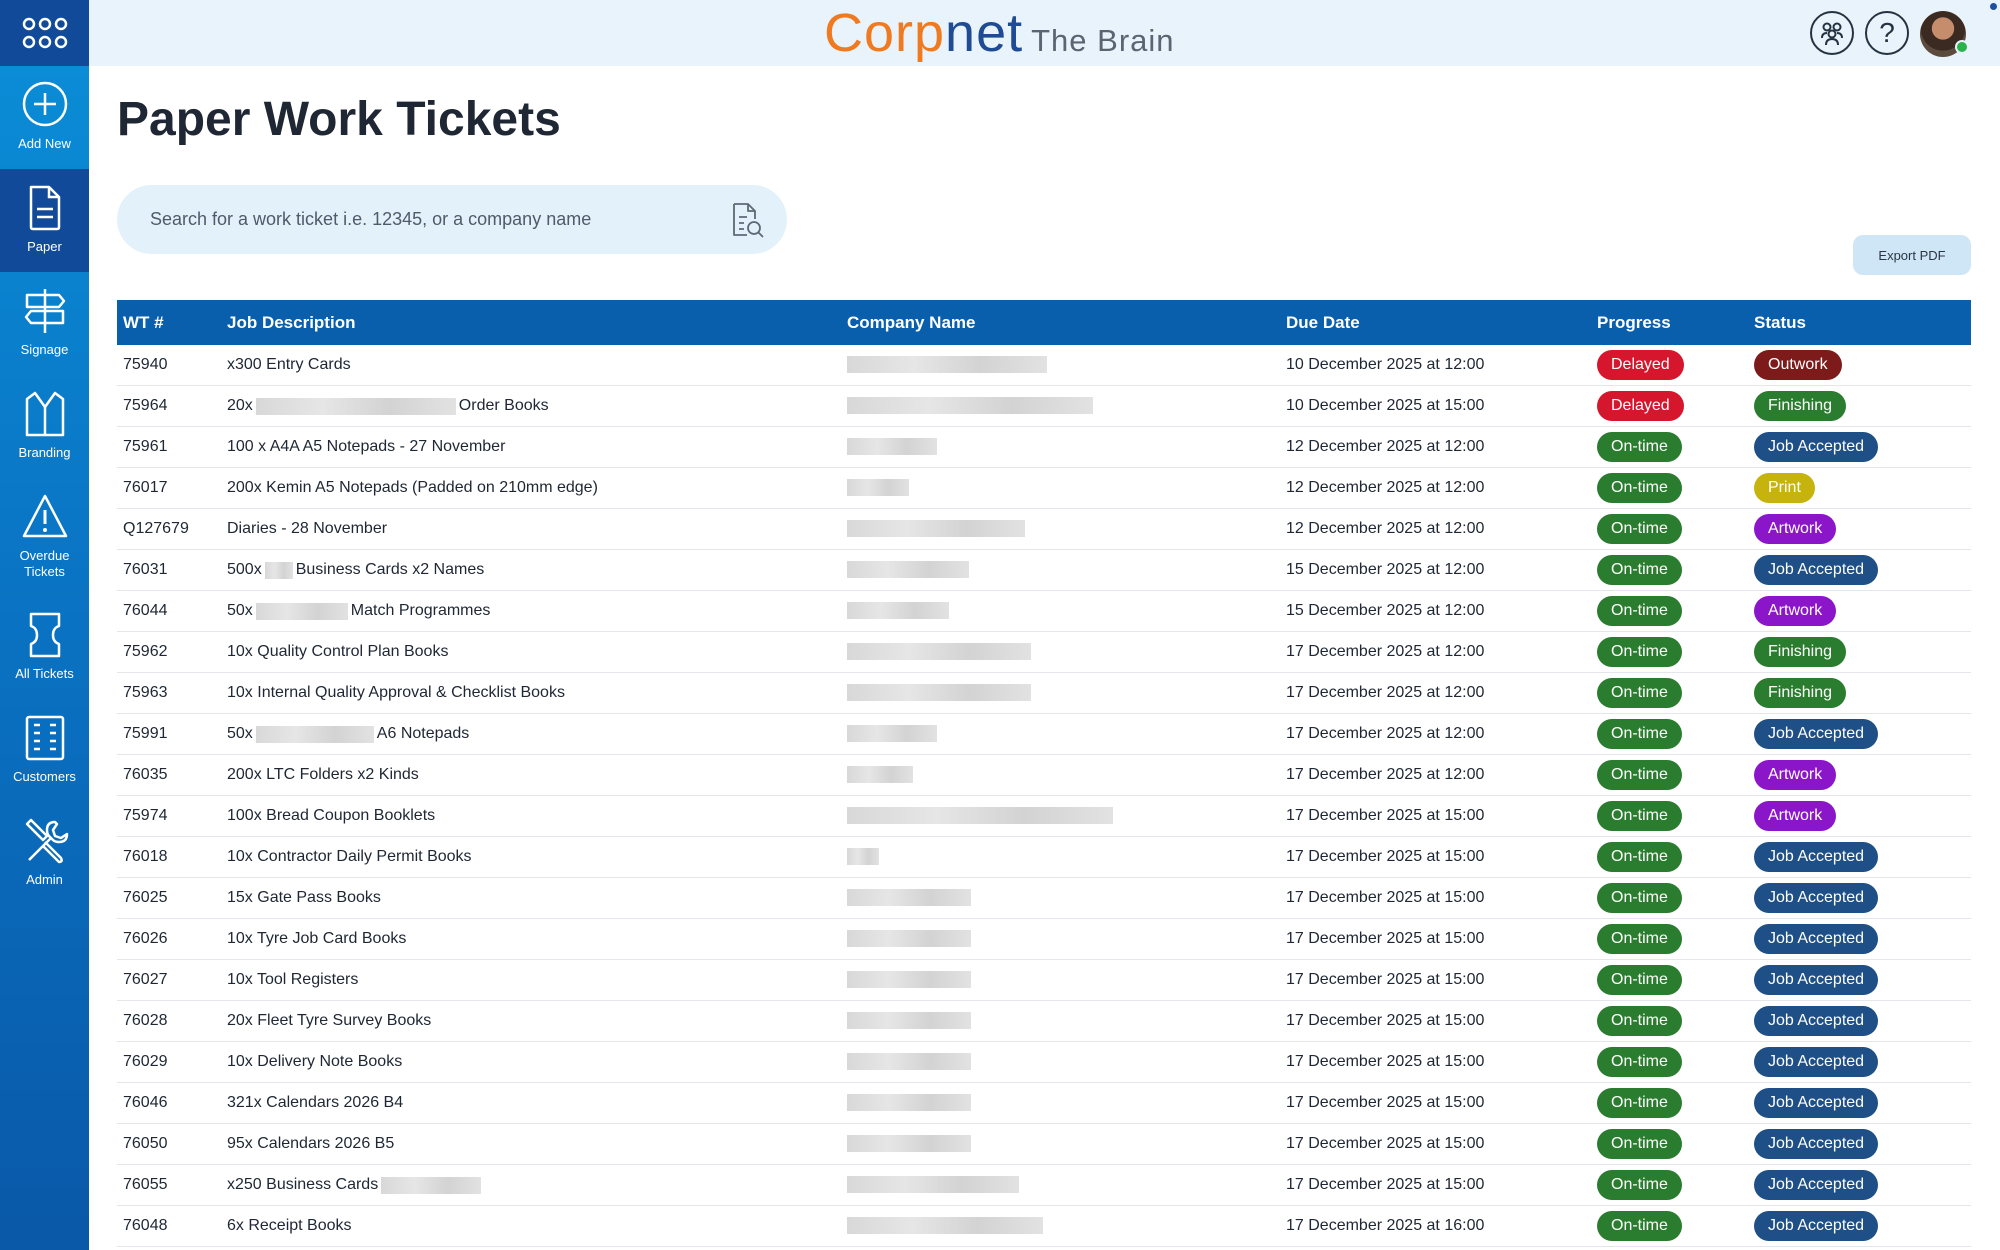 This screenshot has width=2000, height=1250. What do you see at coordinates (172, 980) in the screenshot?
I see `wt-number: 76027` at bounding box center [172, 980].